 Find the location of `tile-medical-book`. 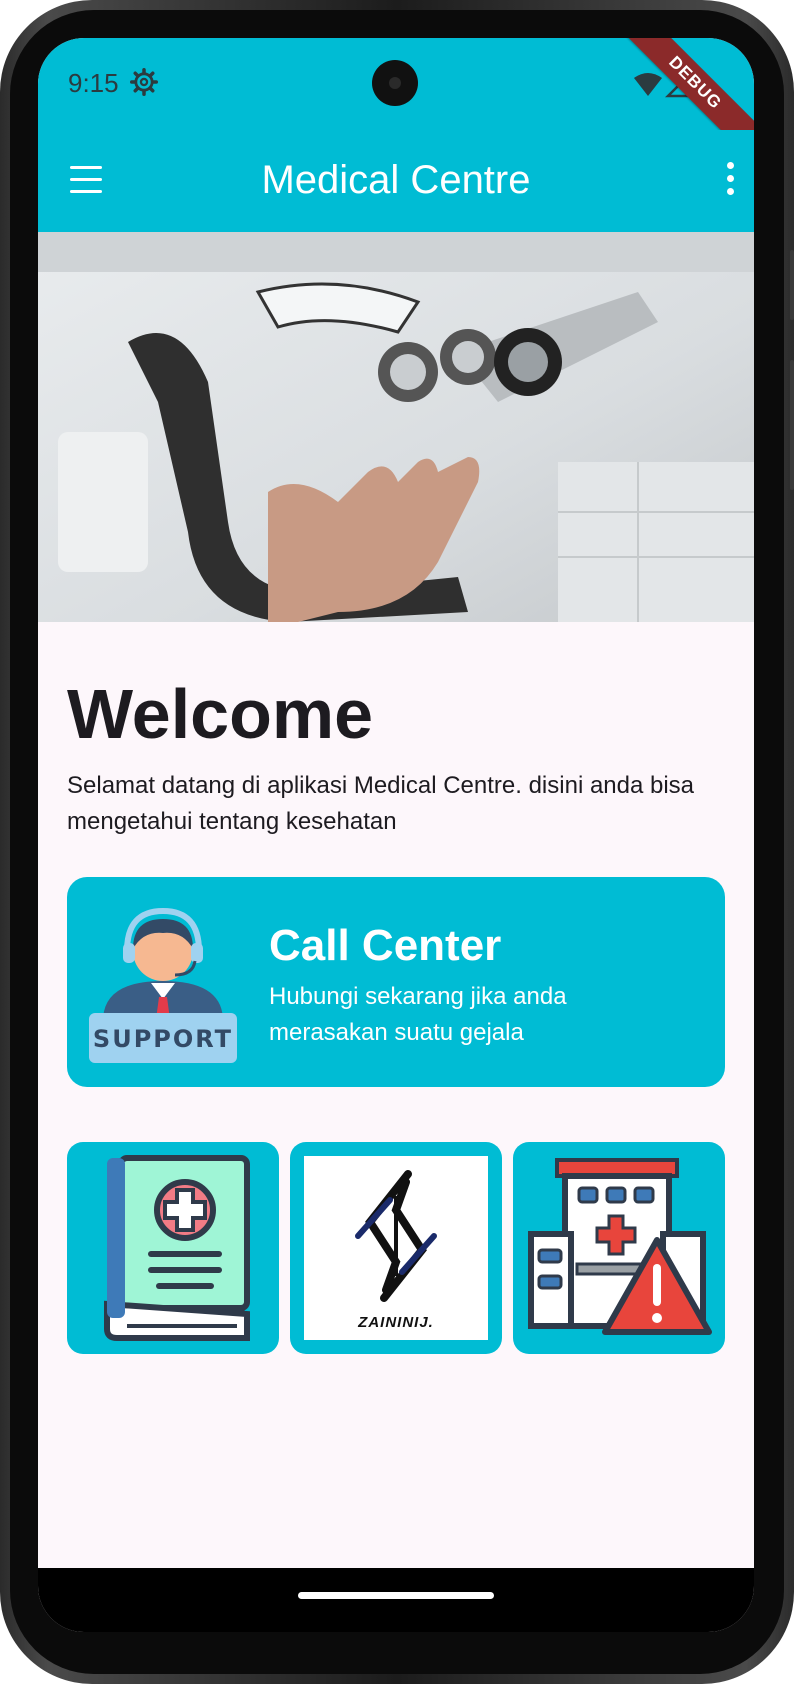

tile-medical-book is located at coordinates (173, 1248).